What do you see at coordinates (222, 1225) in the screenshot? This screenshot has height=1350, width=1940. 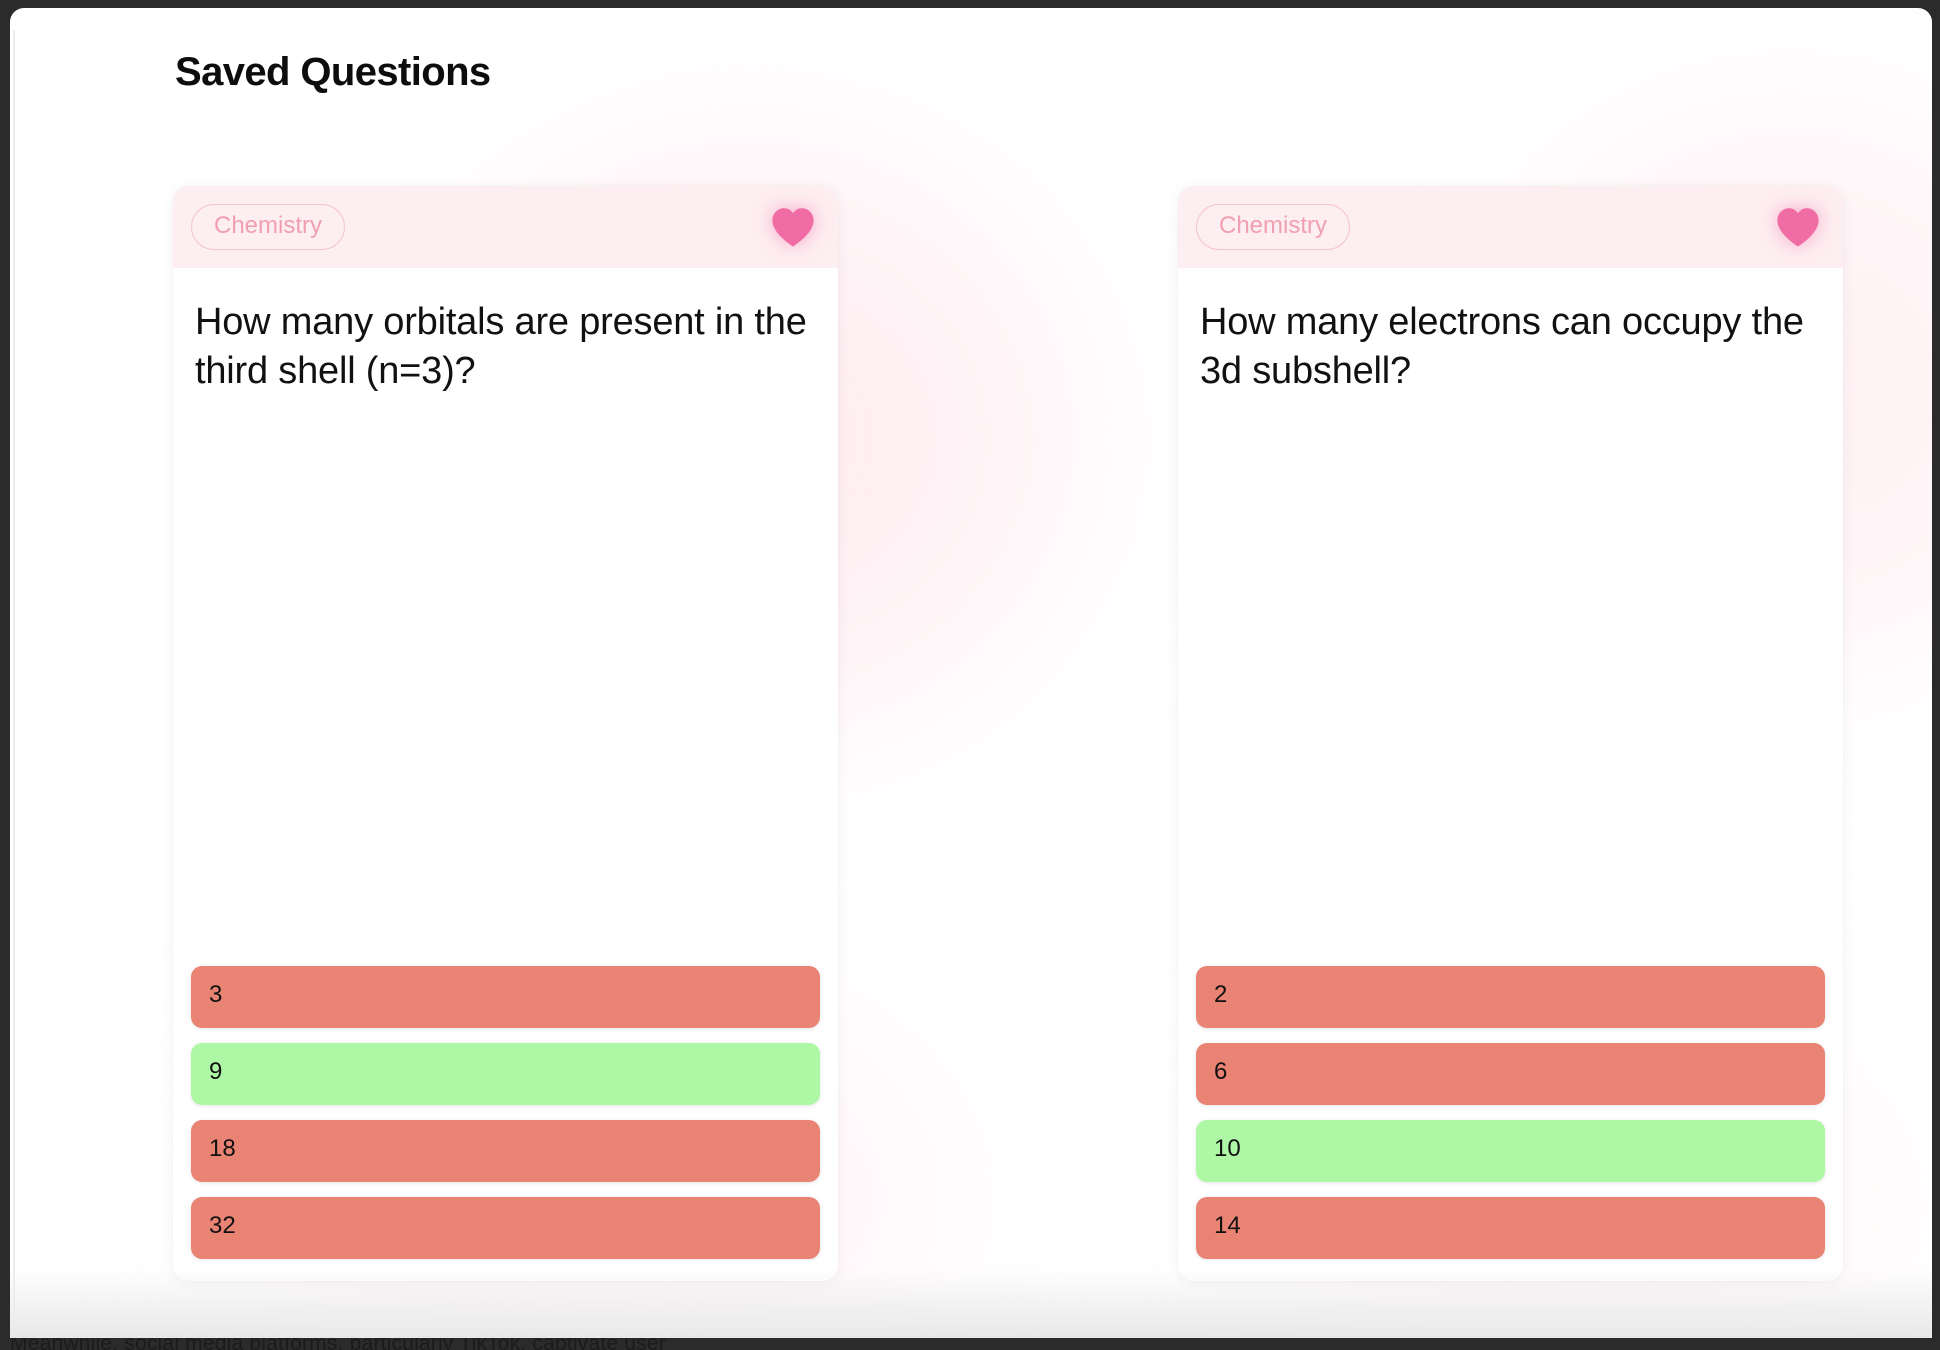 I see `answer-option-label: 32` at bounding box center [222, 1225].